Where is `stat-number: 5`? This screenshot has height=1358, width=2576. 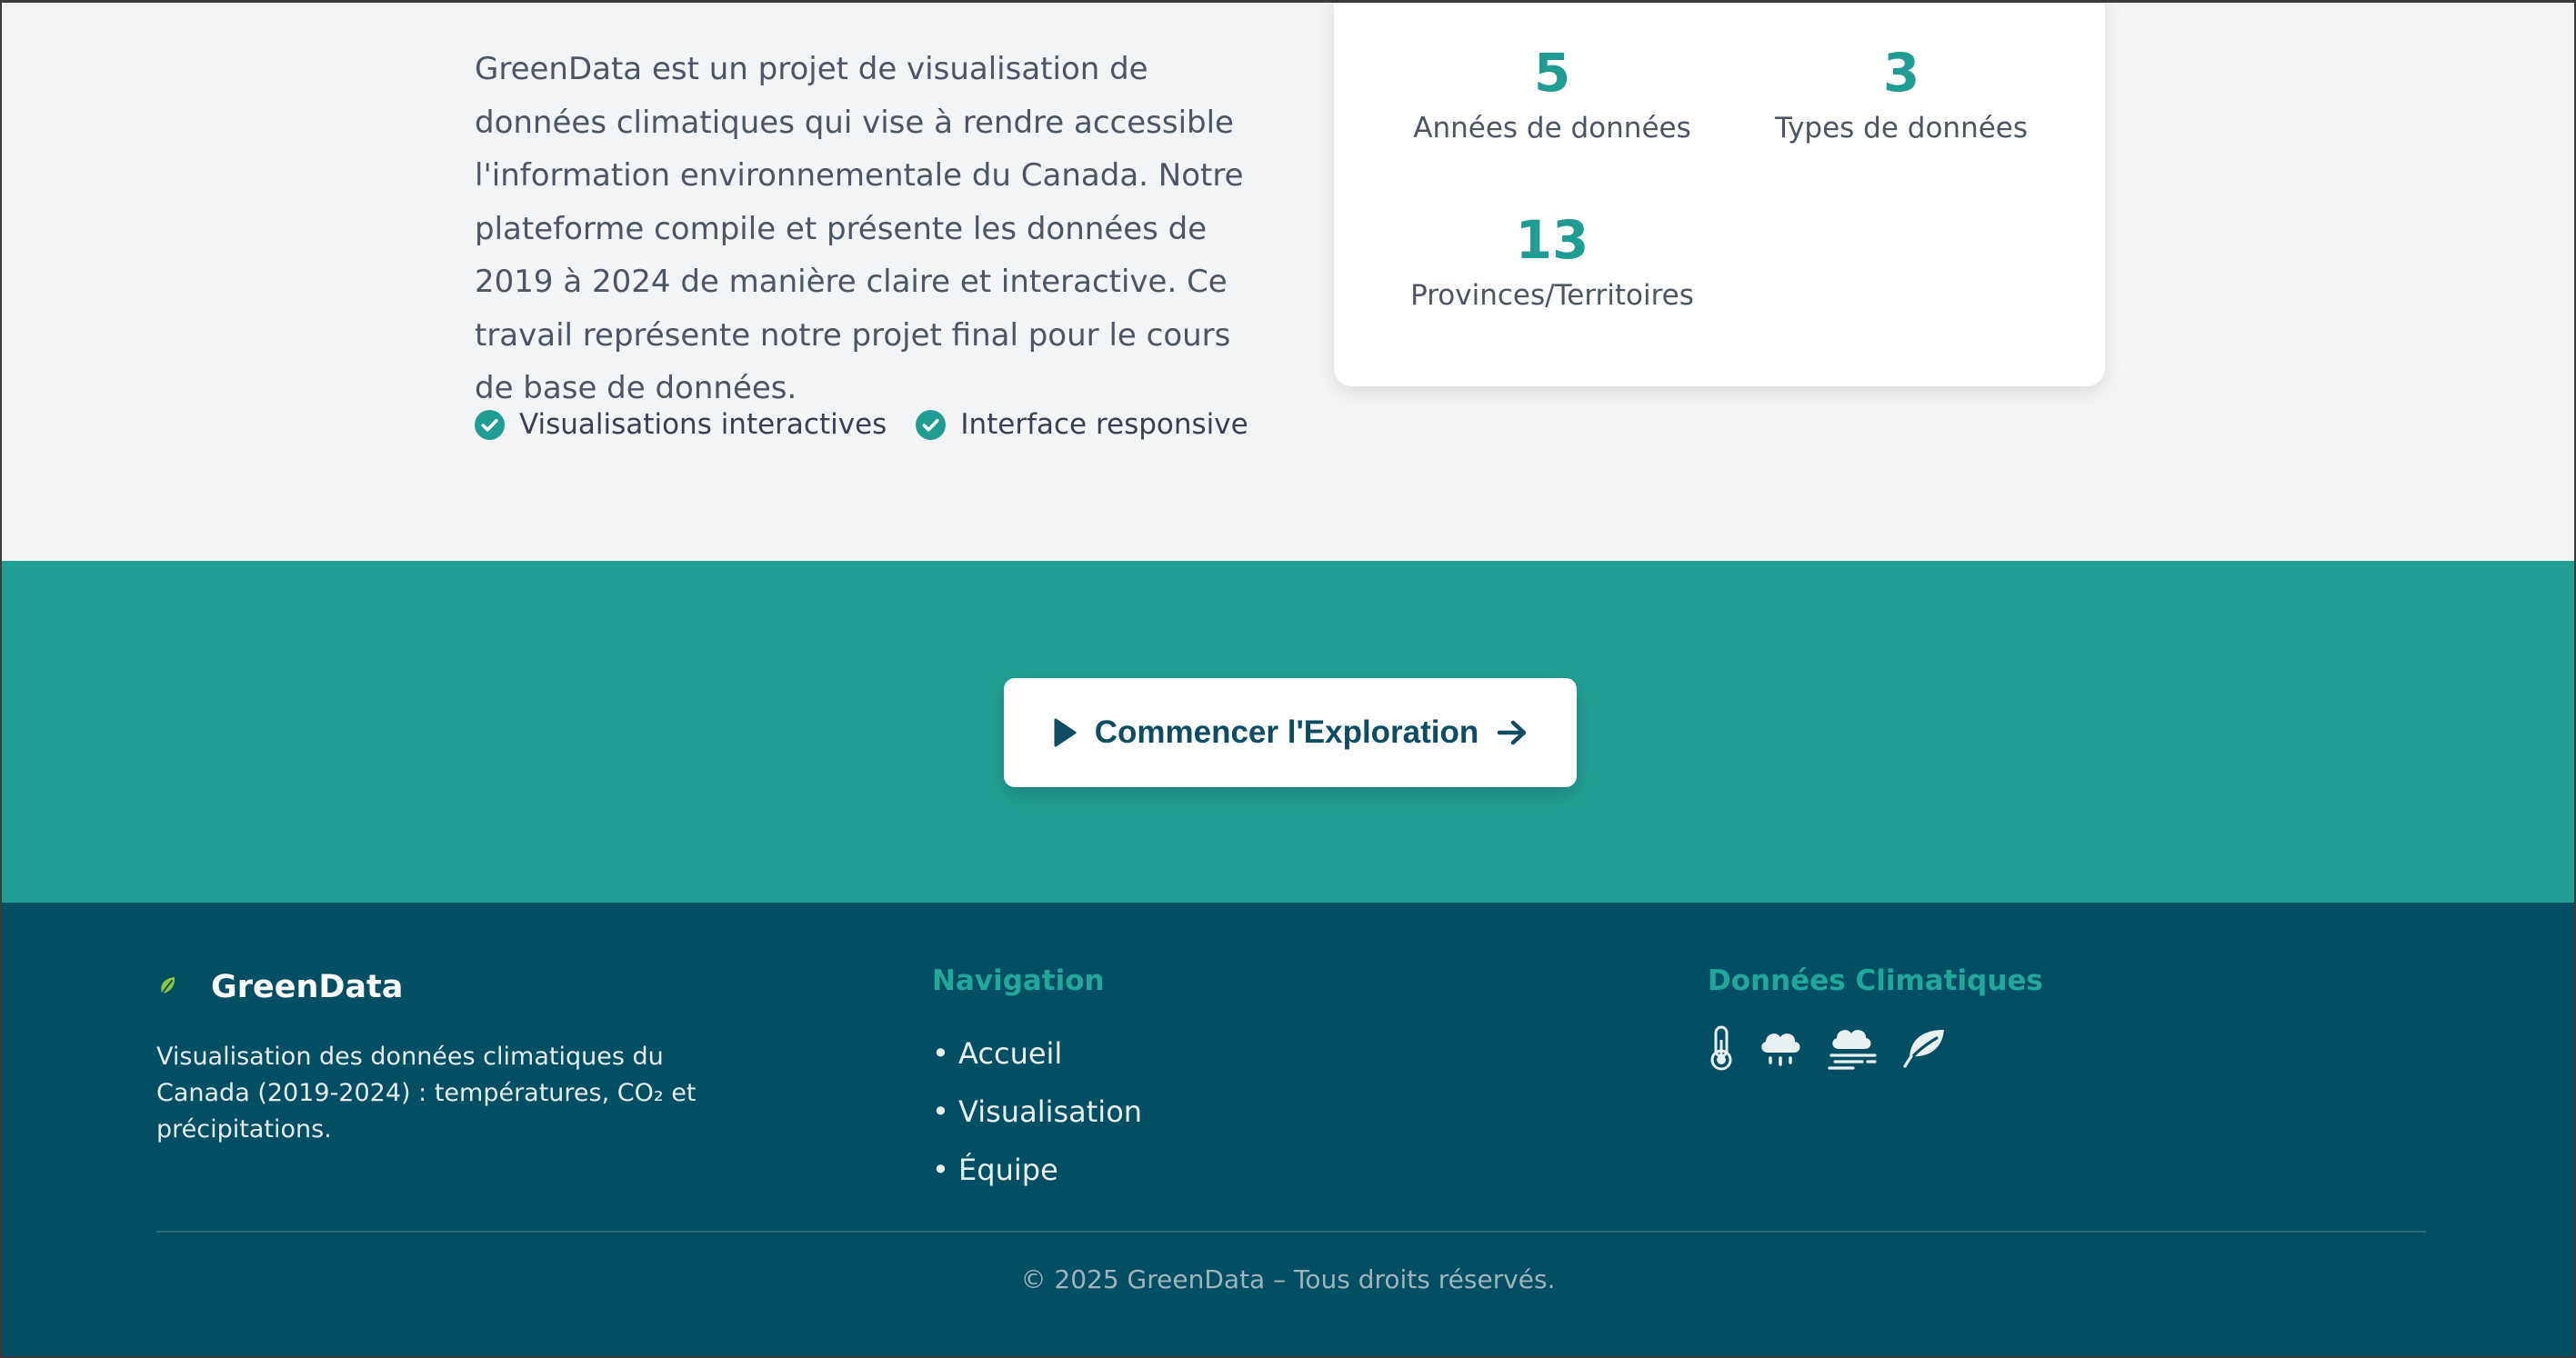
stat-number: 5 is located at coordinates (1552, 73).